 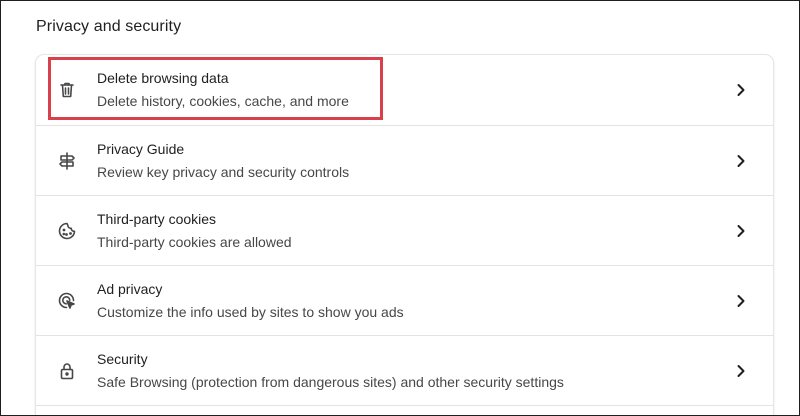 What do you see at coordinates (141, 149) in the screenshot?
I see `row-title: Privacy Guide` at bounding box center [141, 149].